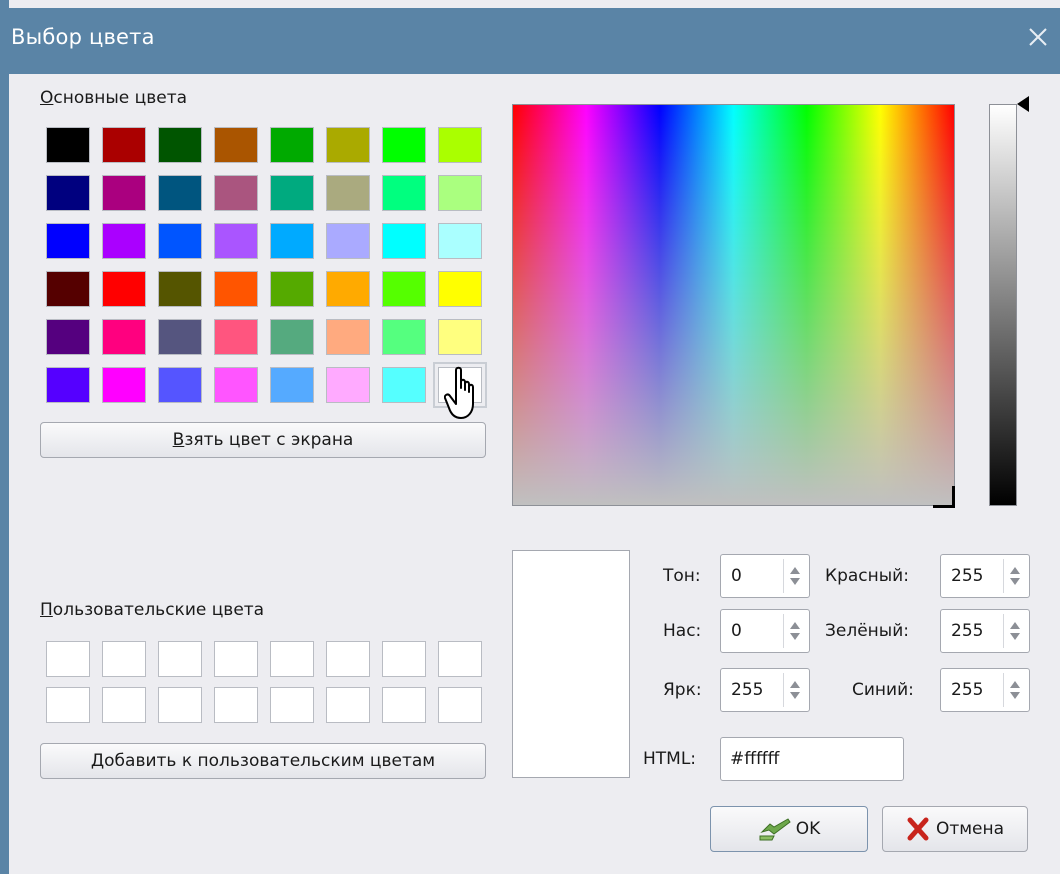 The height and width of the screenshot is (874, 1060). I want to click on pick-screen-color-button: Взять цвет с экрана, so click(263, 440).